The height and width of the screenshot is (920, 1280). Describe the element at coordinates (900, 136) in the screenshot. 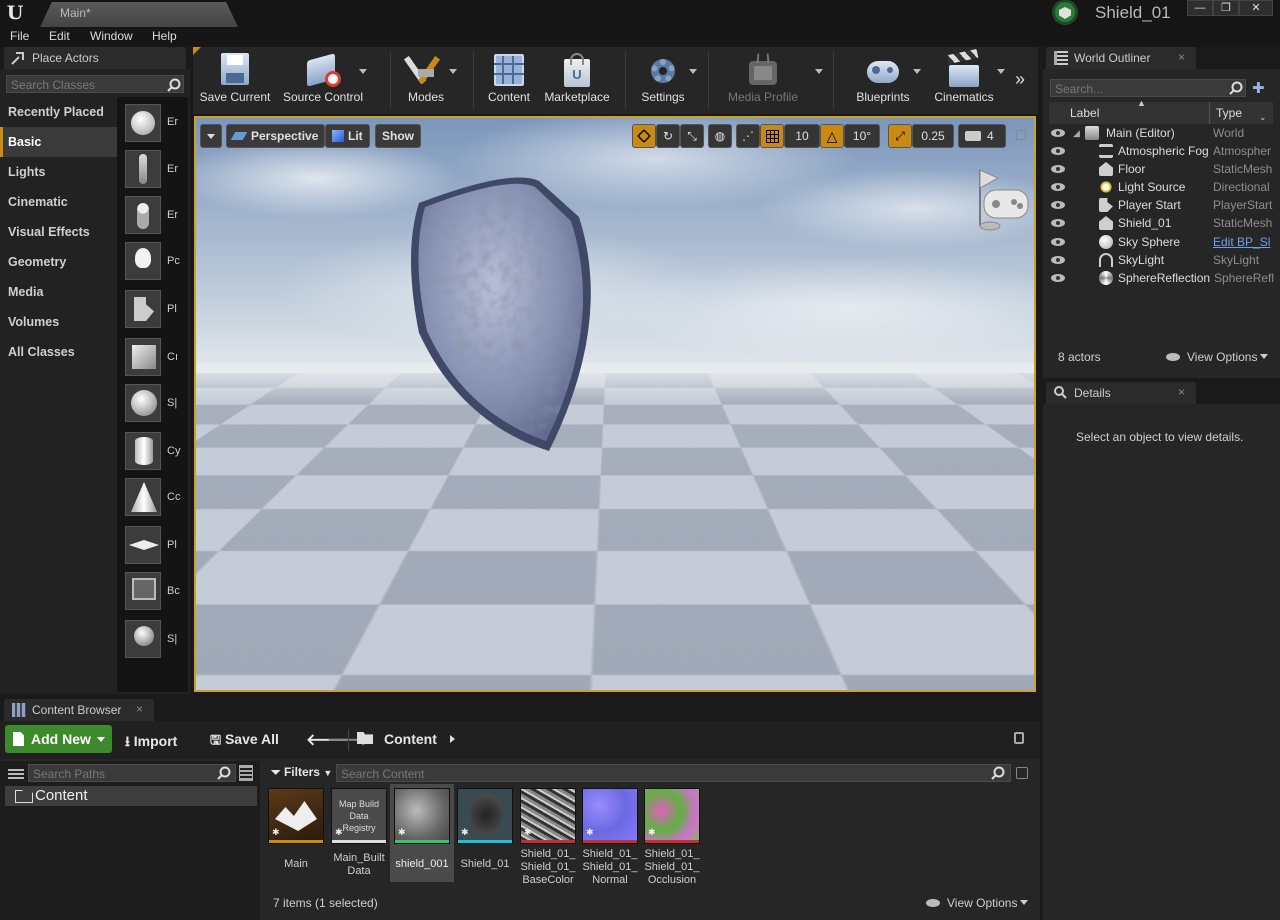

I see `scale-snap-icon: ⤢` at that location.